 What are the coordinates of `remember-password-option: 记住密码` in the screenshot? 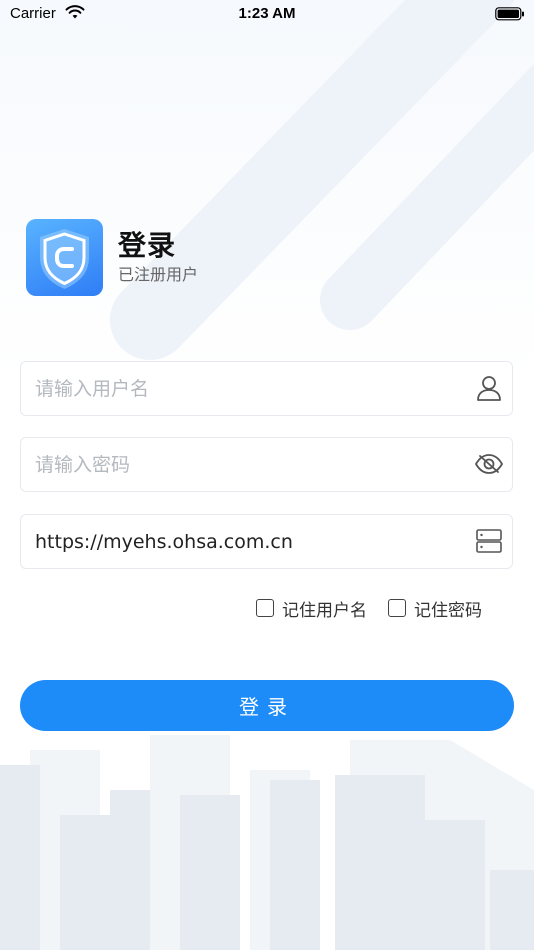 It's located at (435, 608).